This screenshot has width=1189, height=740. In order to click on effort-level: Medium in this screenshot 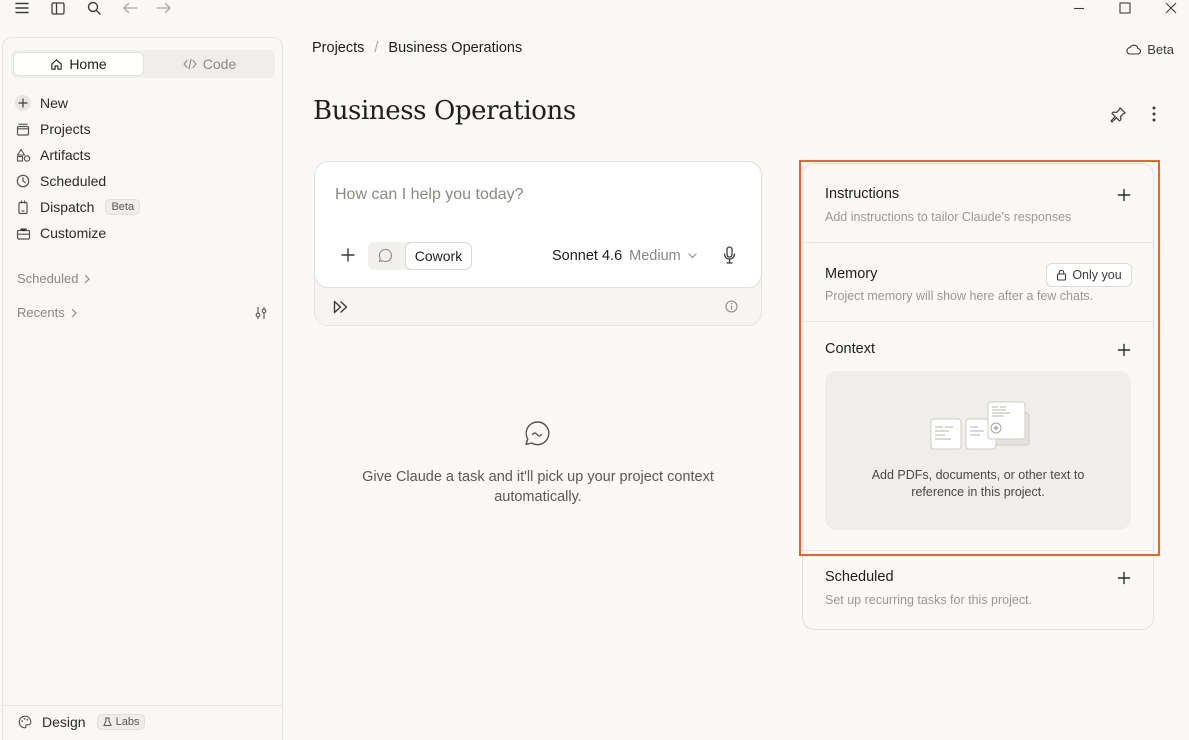, I will do `click(655, 256)`.